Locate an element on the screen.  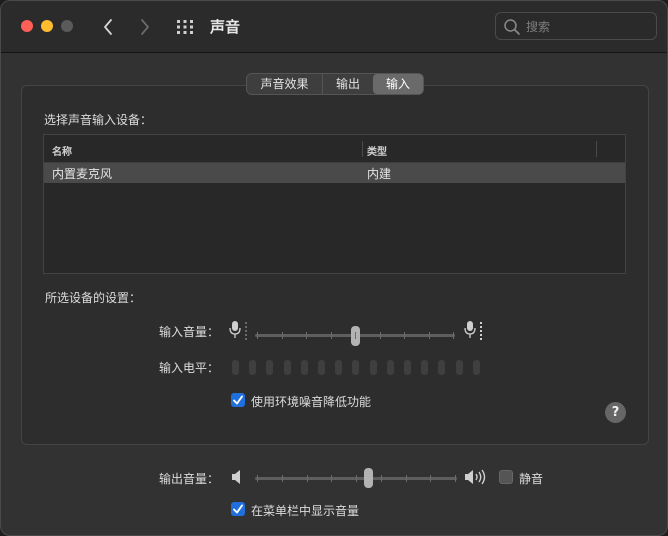
back-button is located at coordinates (109, 27).